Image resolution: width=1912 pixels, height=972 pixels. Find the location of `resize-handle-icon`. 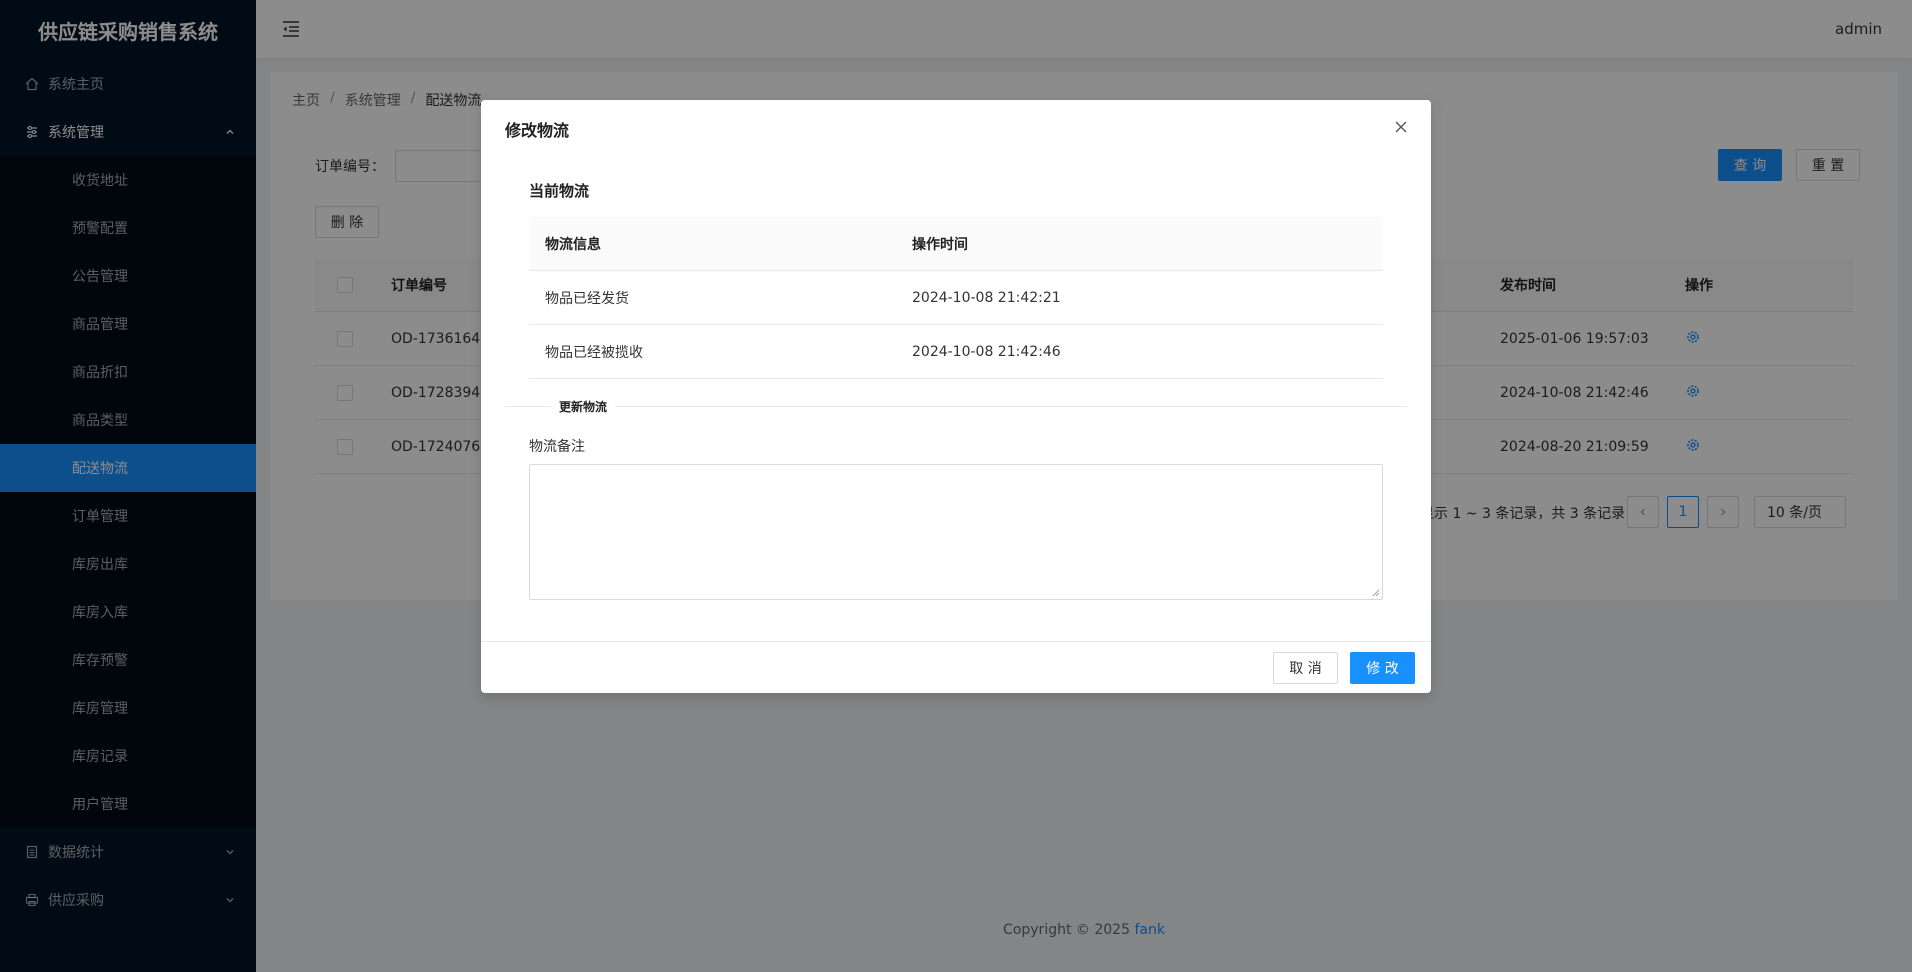

resize-handle-icon is located at coordinates (1376, 593).